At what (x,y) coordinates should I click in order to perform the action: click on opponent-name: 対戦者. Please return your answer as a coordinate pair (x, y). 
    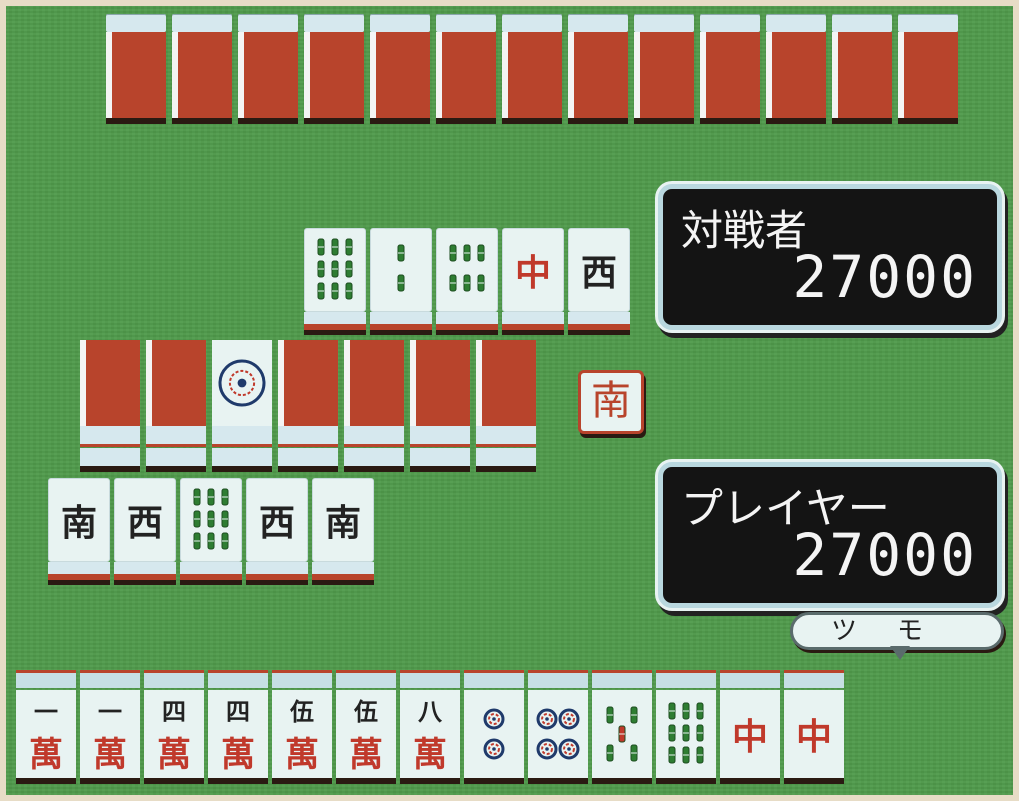
    Looking at the image, I should click on (744, 230).